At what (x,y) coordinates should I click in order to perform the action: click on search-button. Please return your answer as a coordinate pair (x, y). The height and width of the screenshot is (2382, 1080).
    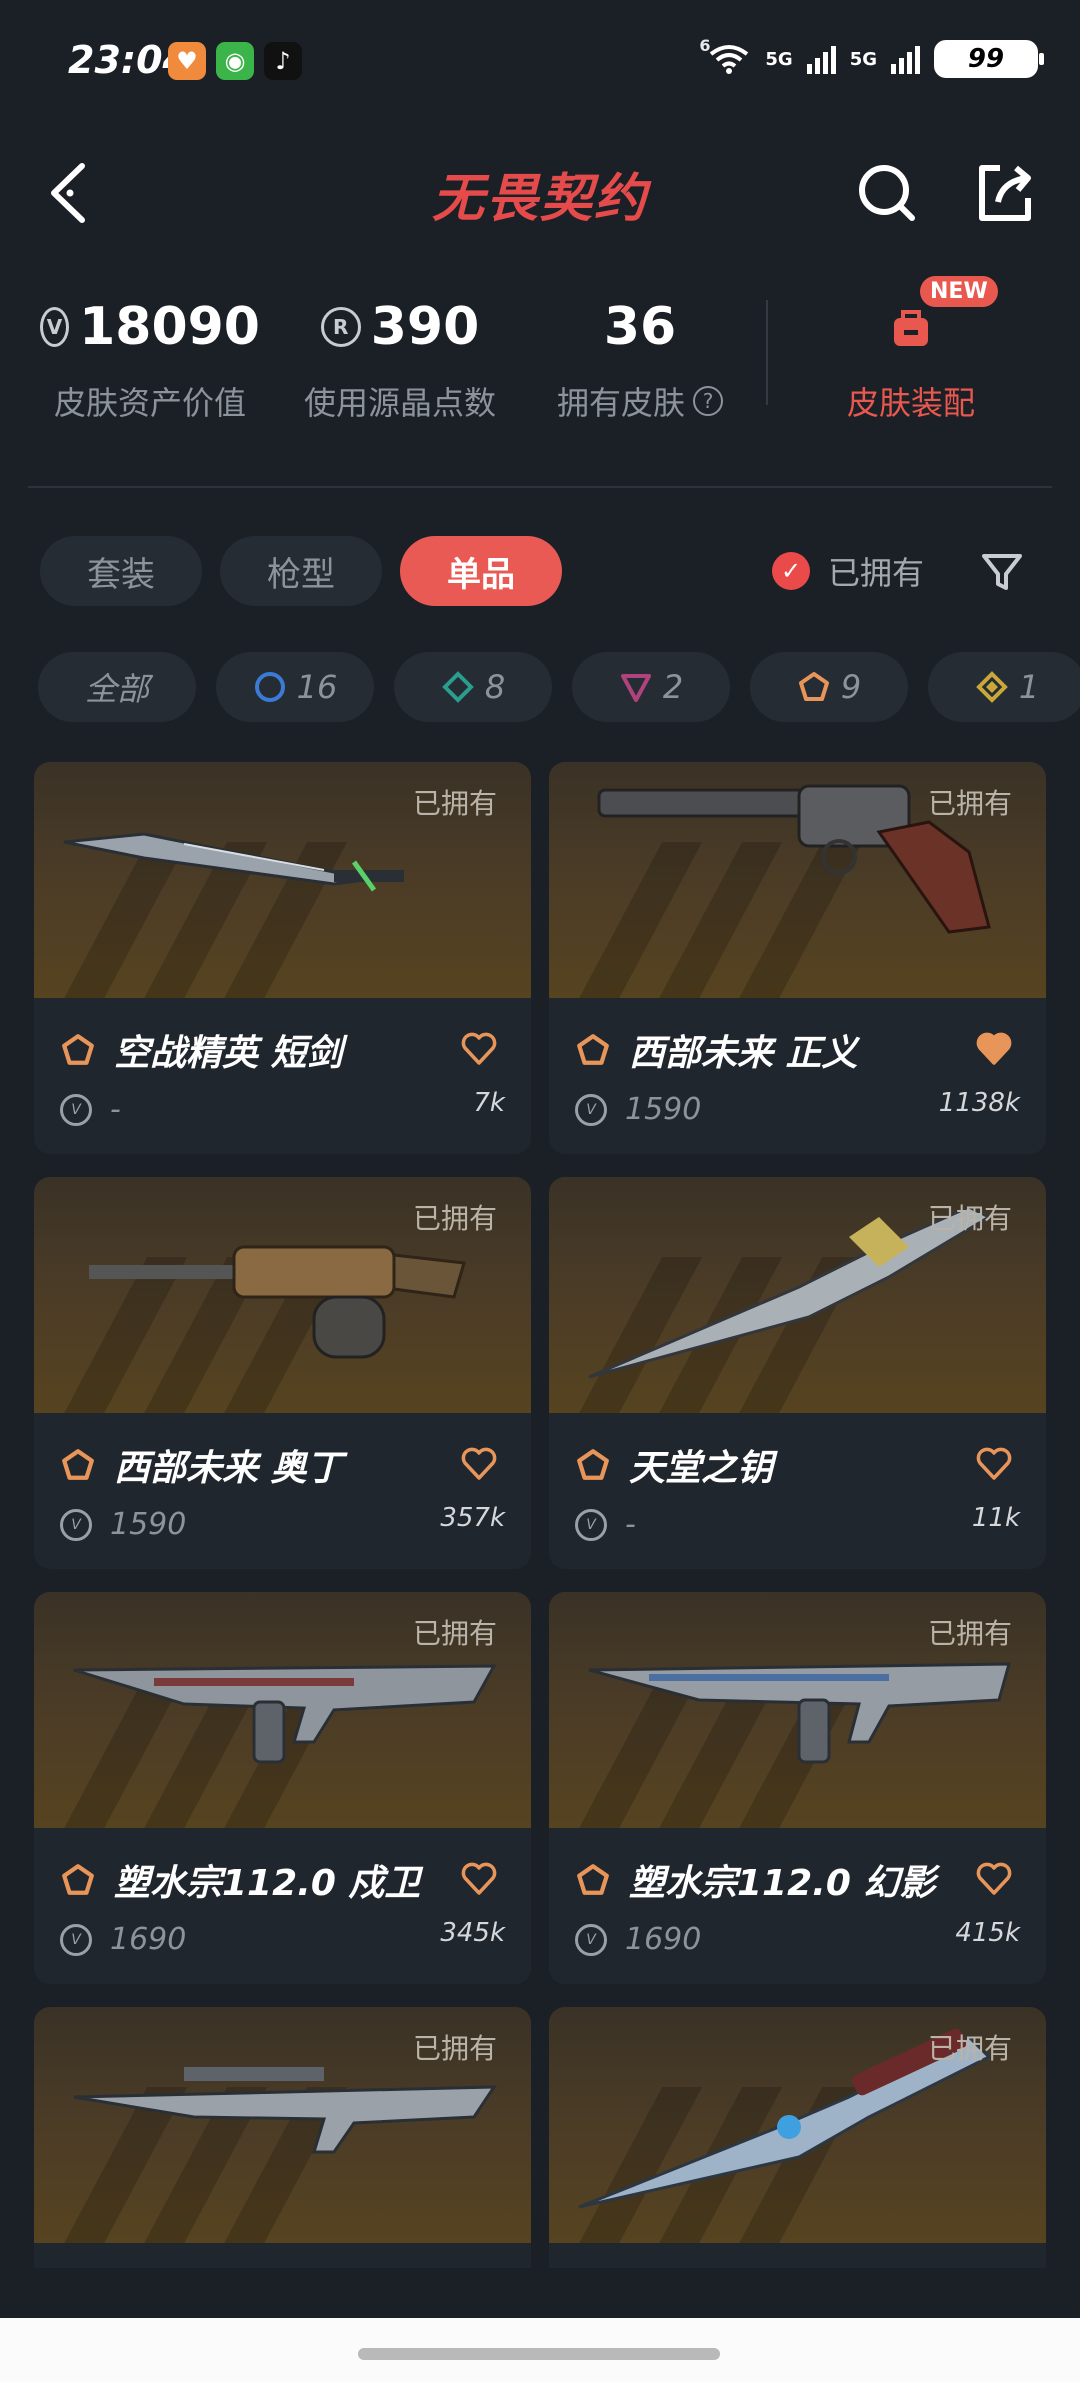
    Looking at the image, I should click on (887, 193).